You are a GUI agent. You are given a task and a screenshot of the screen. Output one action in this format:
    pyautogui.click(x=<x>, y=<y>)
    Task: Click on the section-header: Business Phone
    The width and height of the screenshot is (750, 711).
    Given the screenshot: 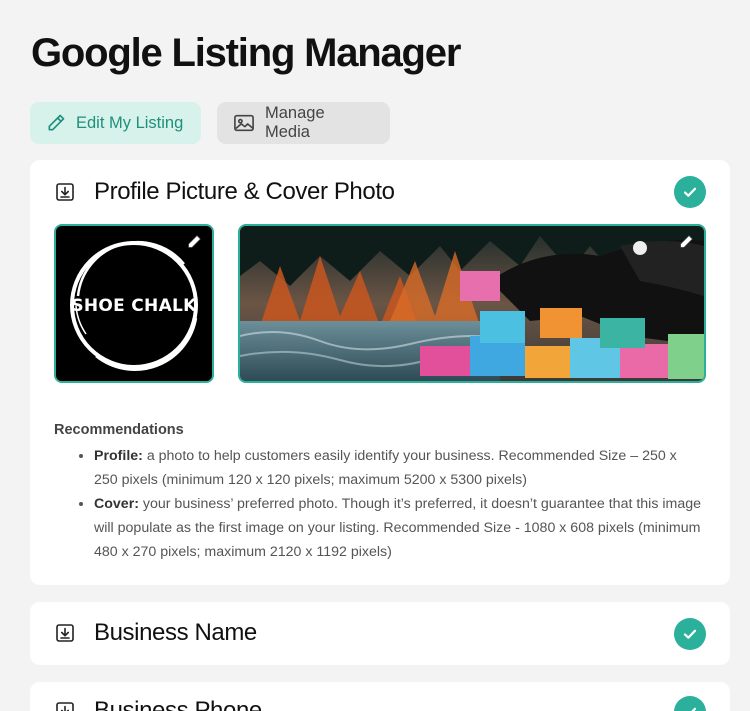 What is the action you would take?
    pyautogui.click(x=380, y=696)
    